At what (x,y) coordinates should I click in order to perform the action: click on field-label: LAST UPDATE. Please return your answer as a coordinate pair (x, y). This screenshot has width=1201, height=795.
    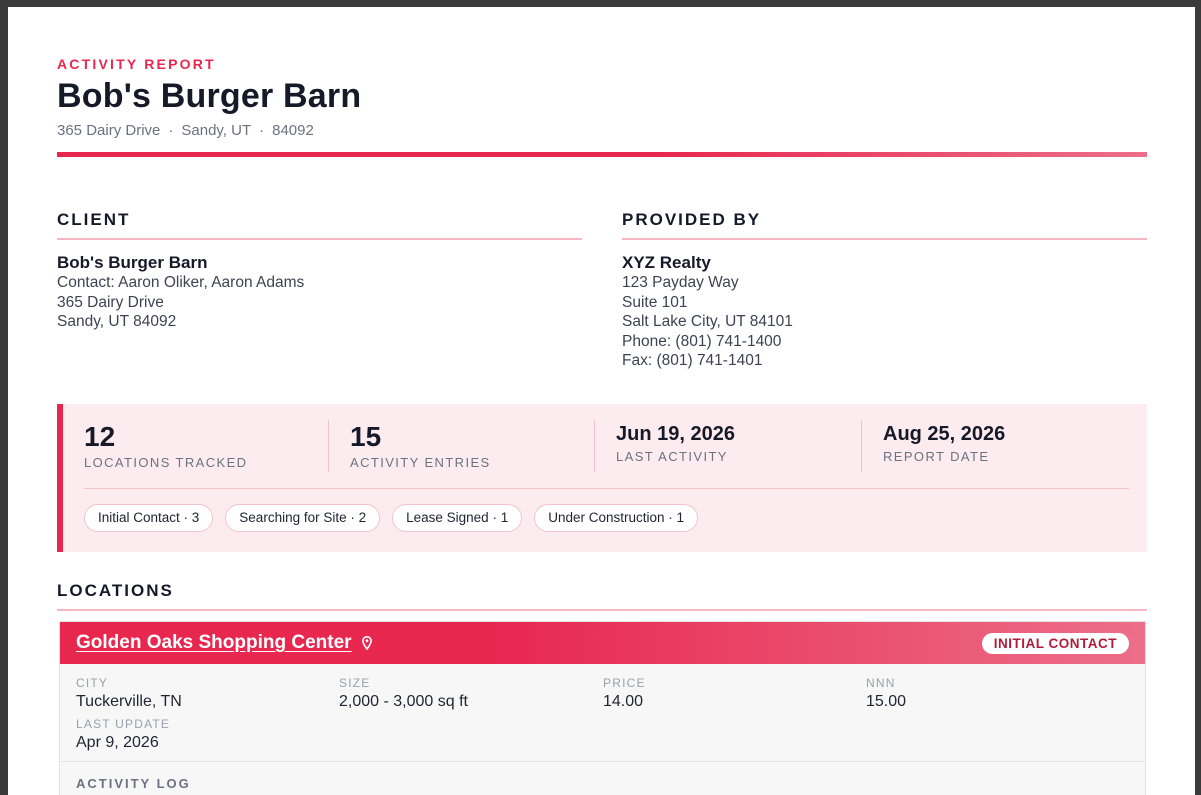
    Looking at the image, I should click on (123, 724).